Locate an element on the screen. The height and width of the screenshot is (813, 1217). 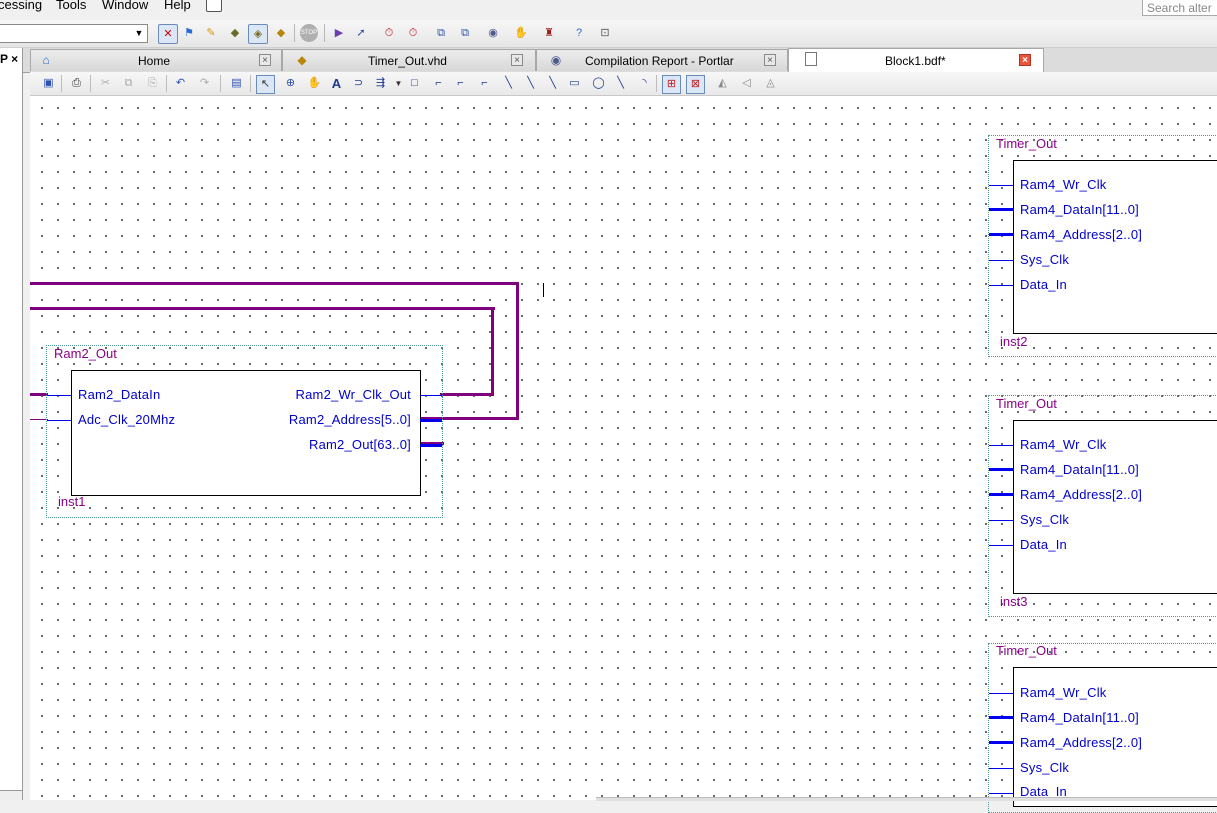
whats-this-icon is located at coordinates (214, 6).